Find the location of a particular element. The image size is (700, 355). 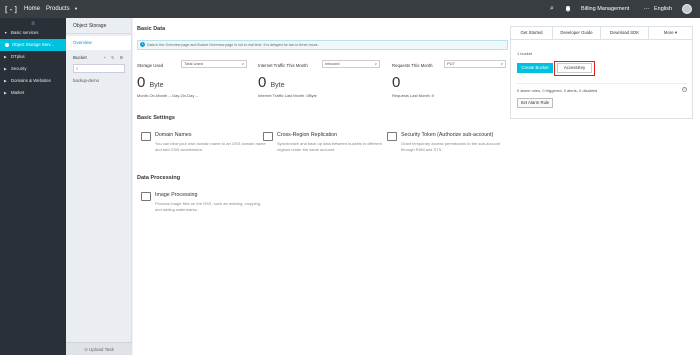

create-bucket-button: Create Bucket is located at coordinates (535, 68).